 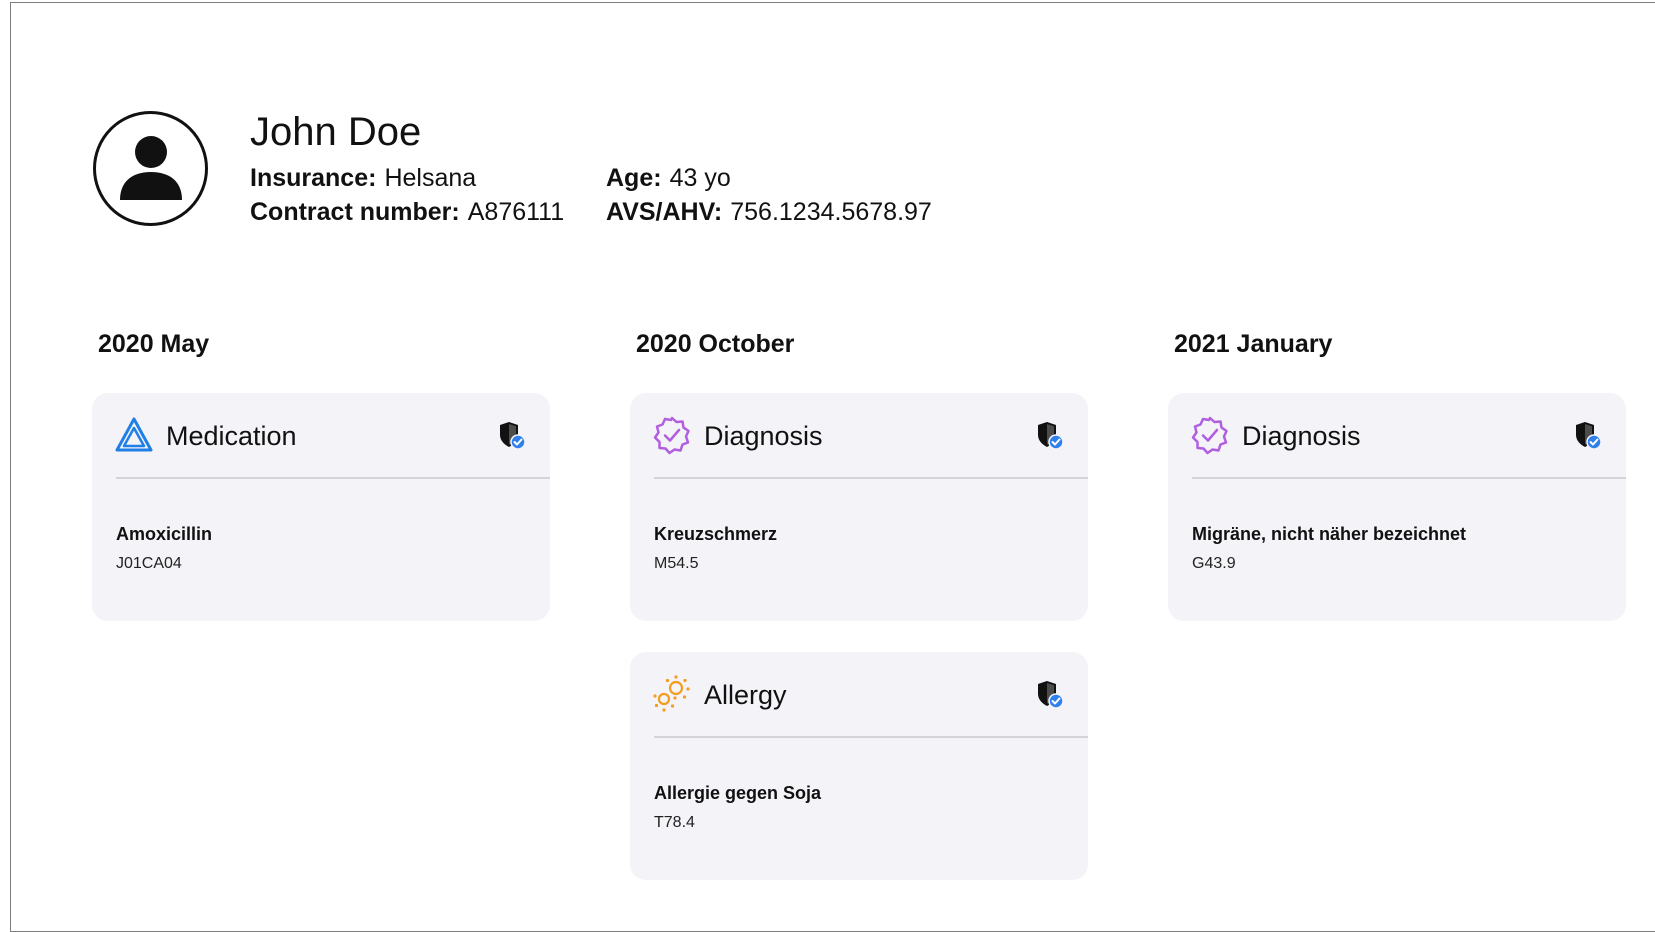 What do you see at coordinates (231, 436) in the screenshot?
I see `card-type-label: Medication` at bounding box center [231, 436].